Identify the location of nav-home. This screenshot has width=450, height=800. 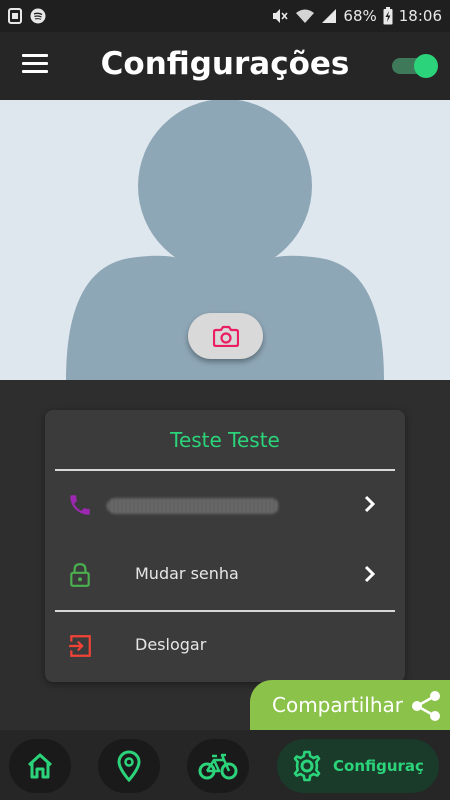
(40, 766).